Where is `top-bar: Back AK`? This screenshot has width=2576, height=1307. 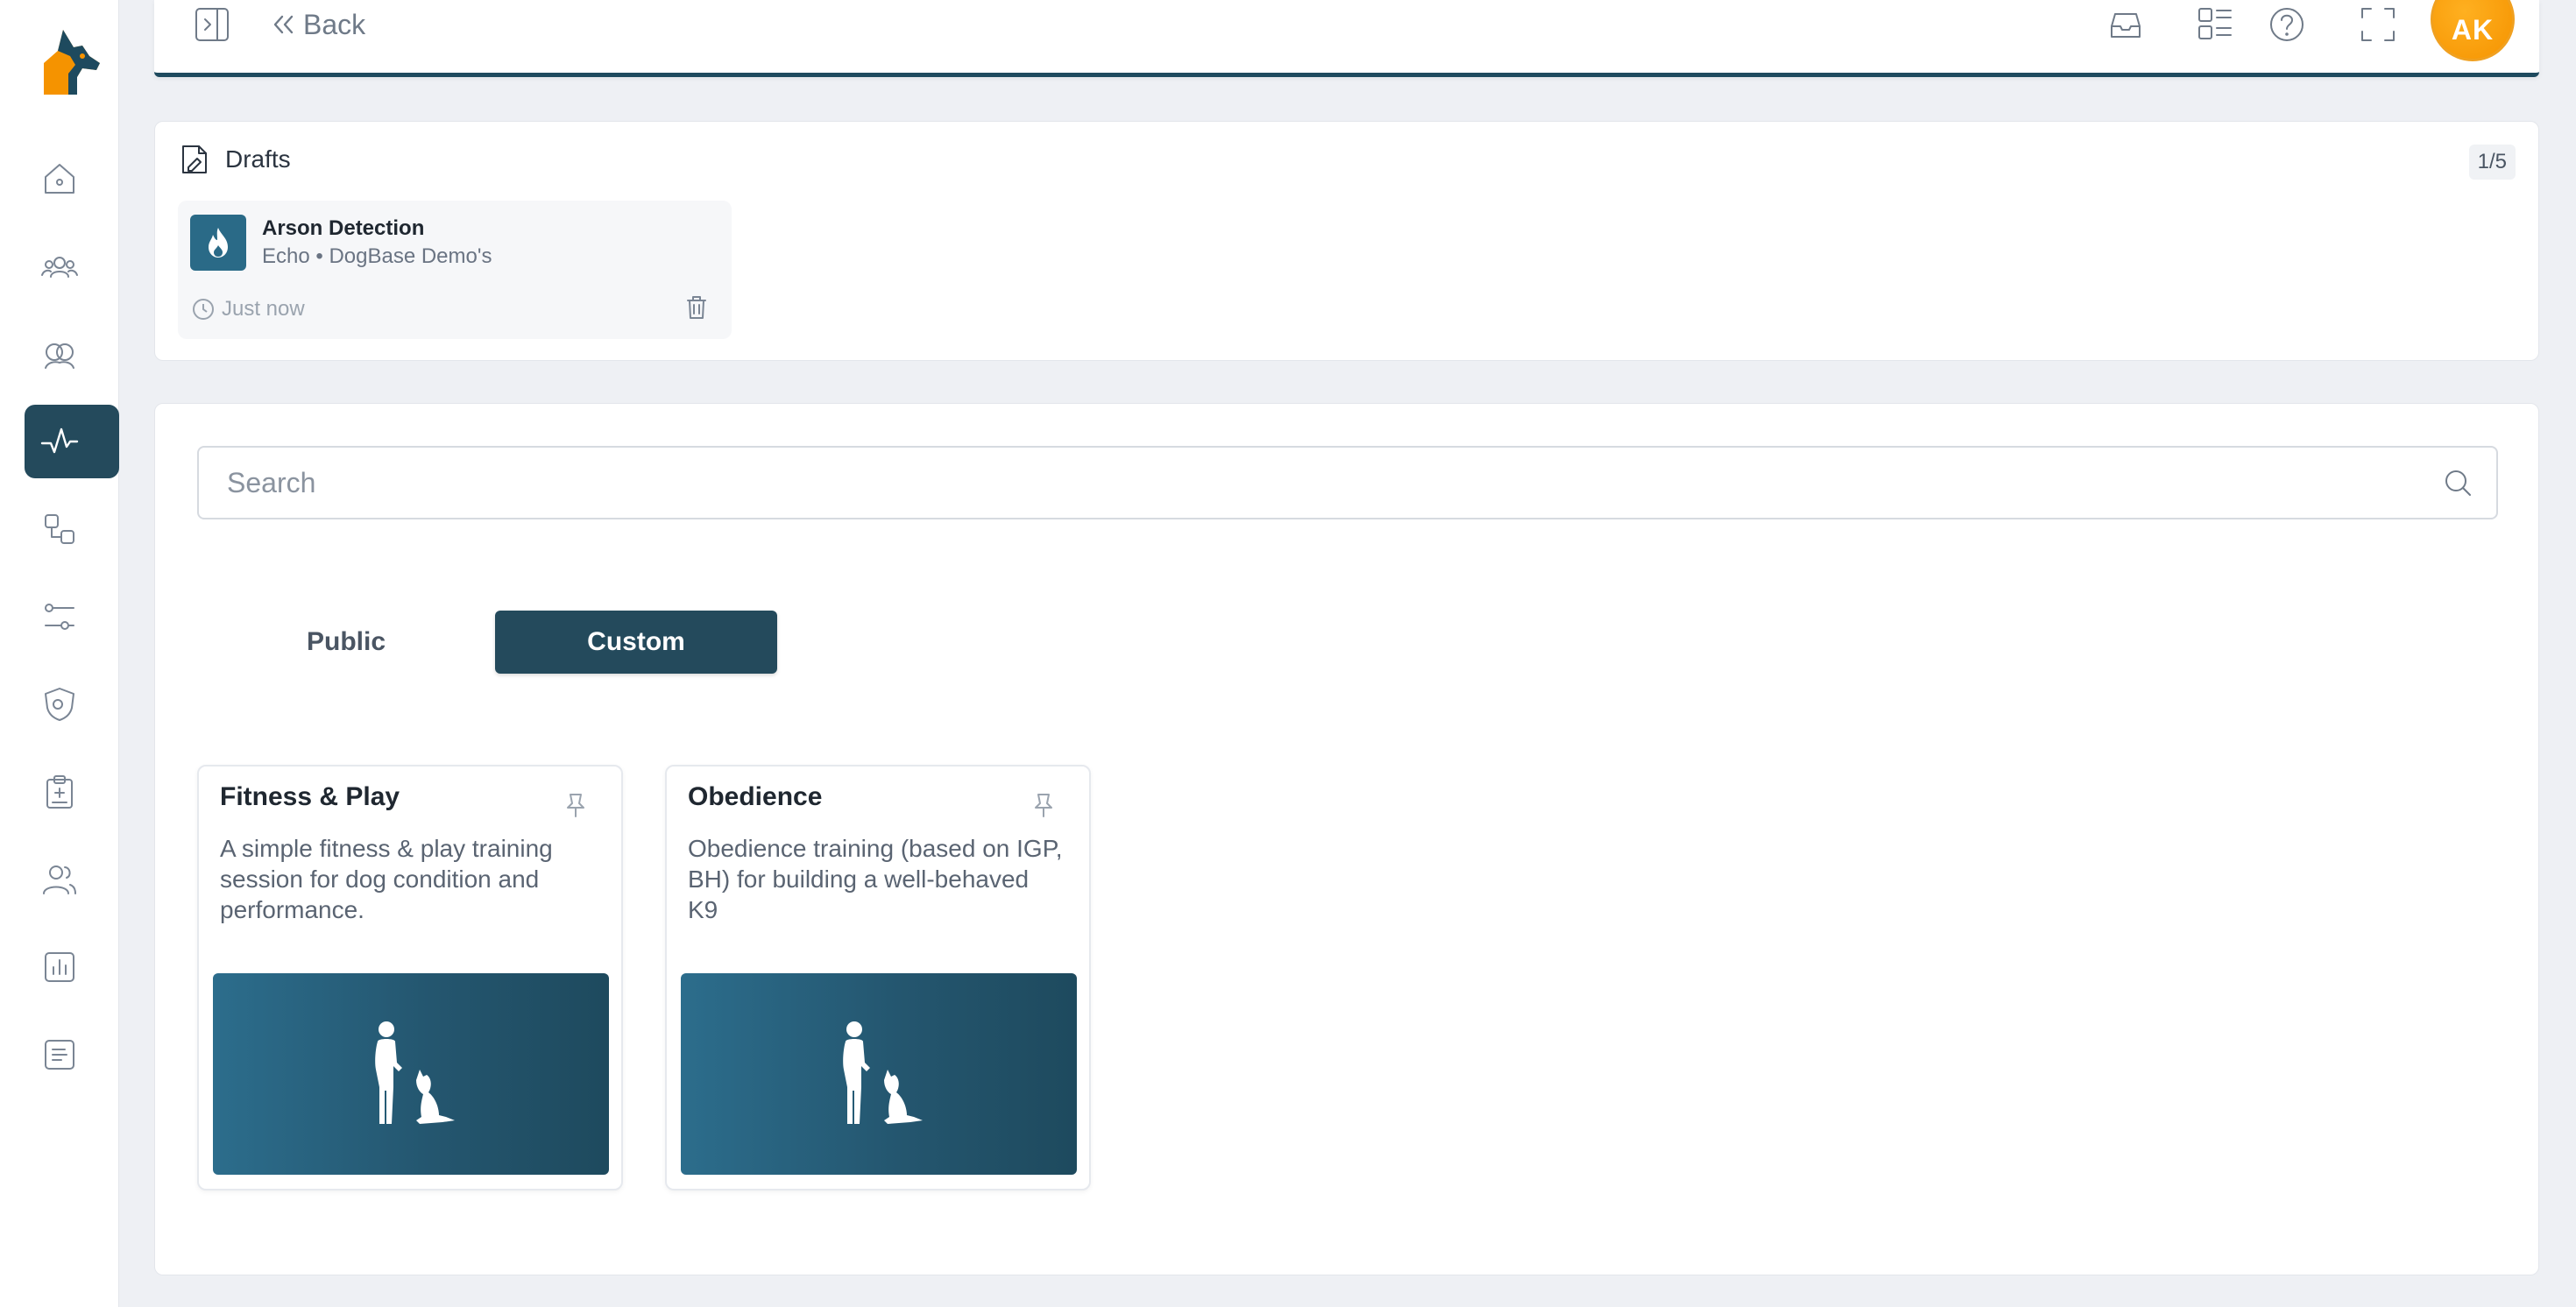 top-bar: Back AK is located at coordinates (1346, 38).